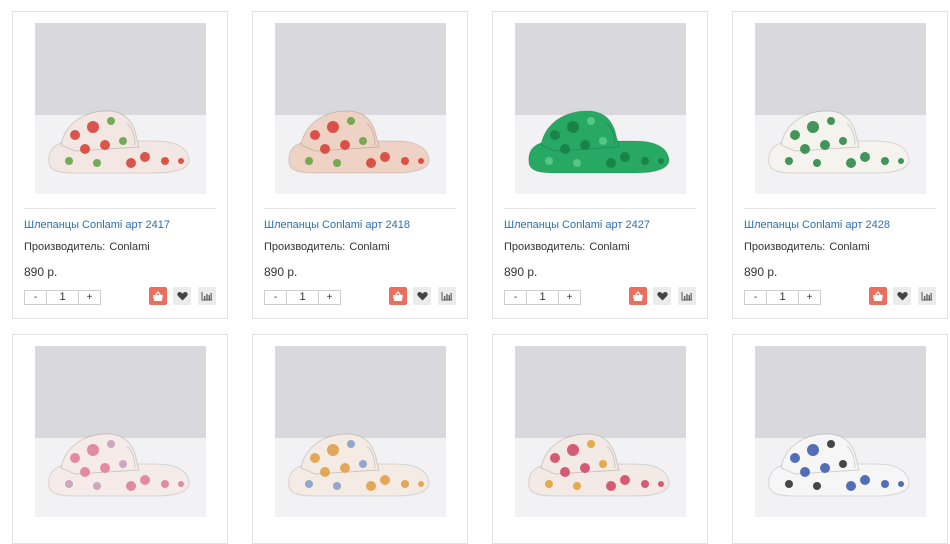  Describe the element at coordinates (337, 225) in the screenshot. I see `product-title-link: Шлепанцы Conlami арт 2418` at that location.